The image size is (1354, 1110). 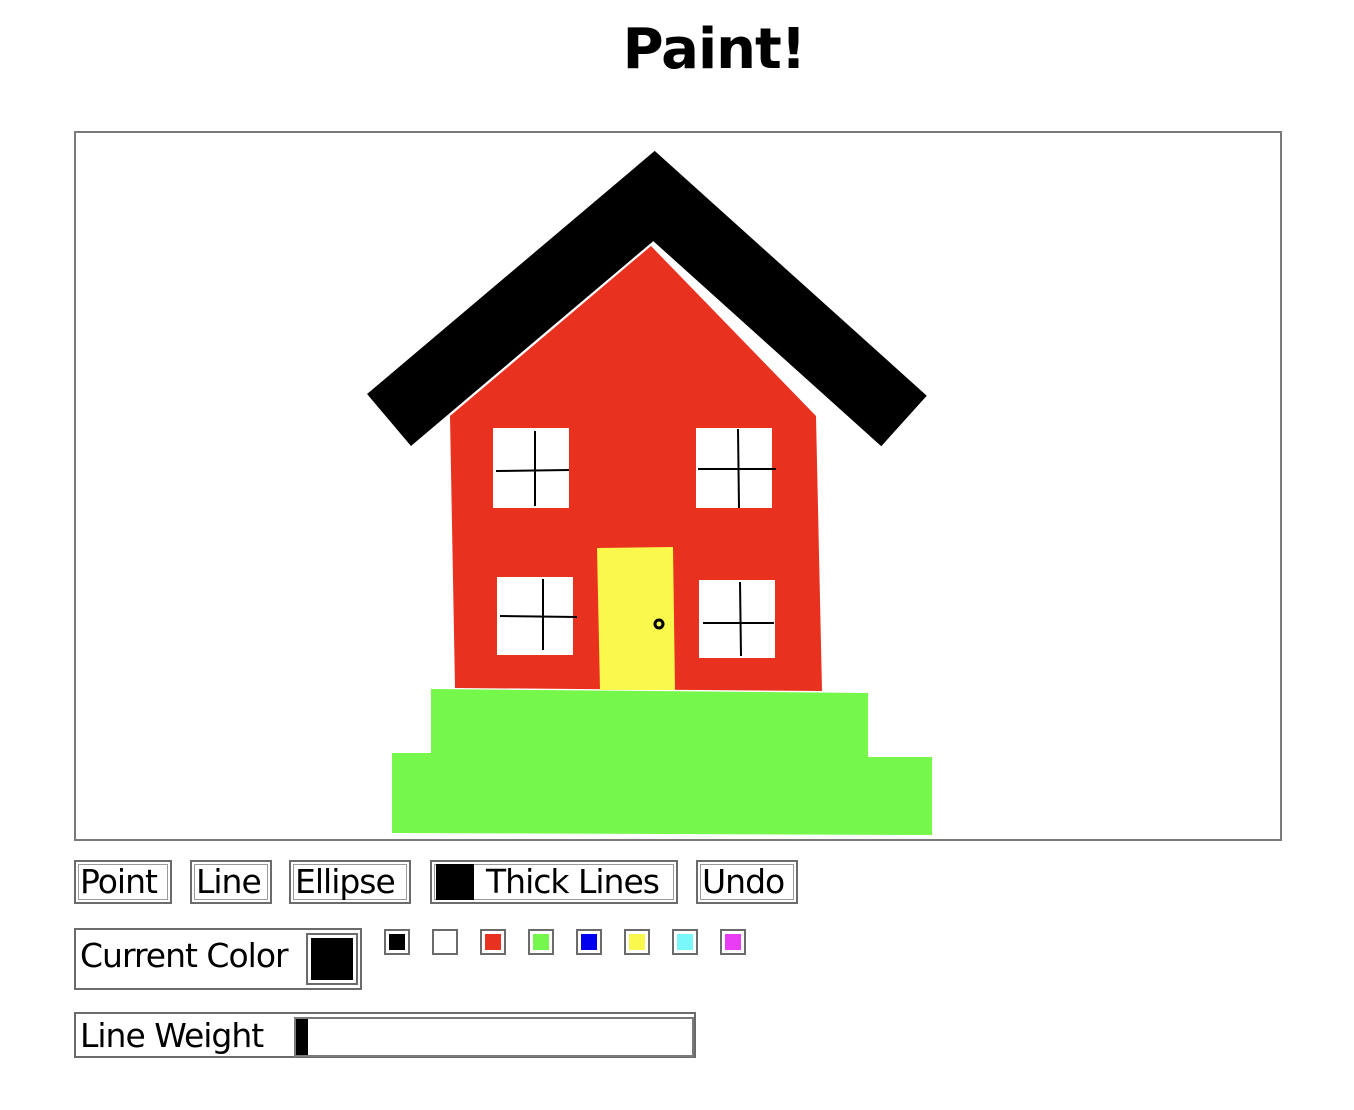 I want to click on door-shape, so click(x=636, y=618).